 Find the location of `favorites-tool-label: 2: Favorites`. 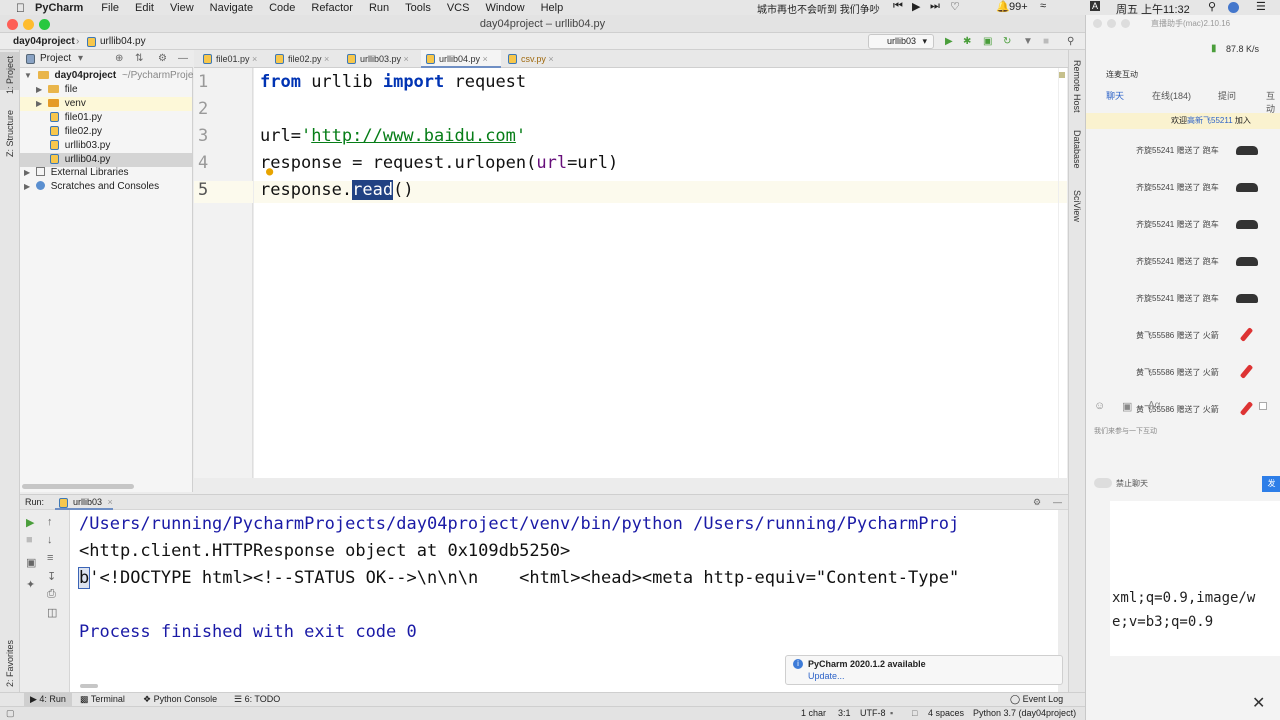

favorites-tool-label: 2: Favorites is located at coordinates (10, 663).